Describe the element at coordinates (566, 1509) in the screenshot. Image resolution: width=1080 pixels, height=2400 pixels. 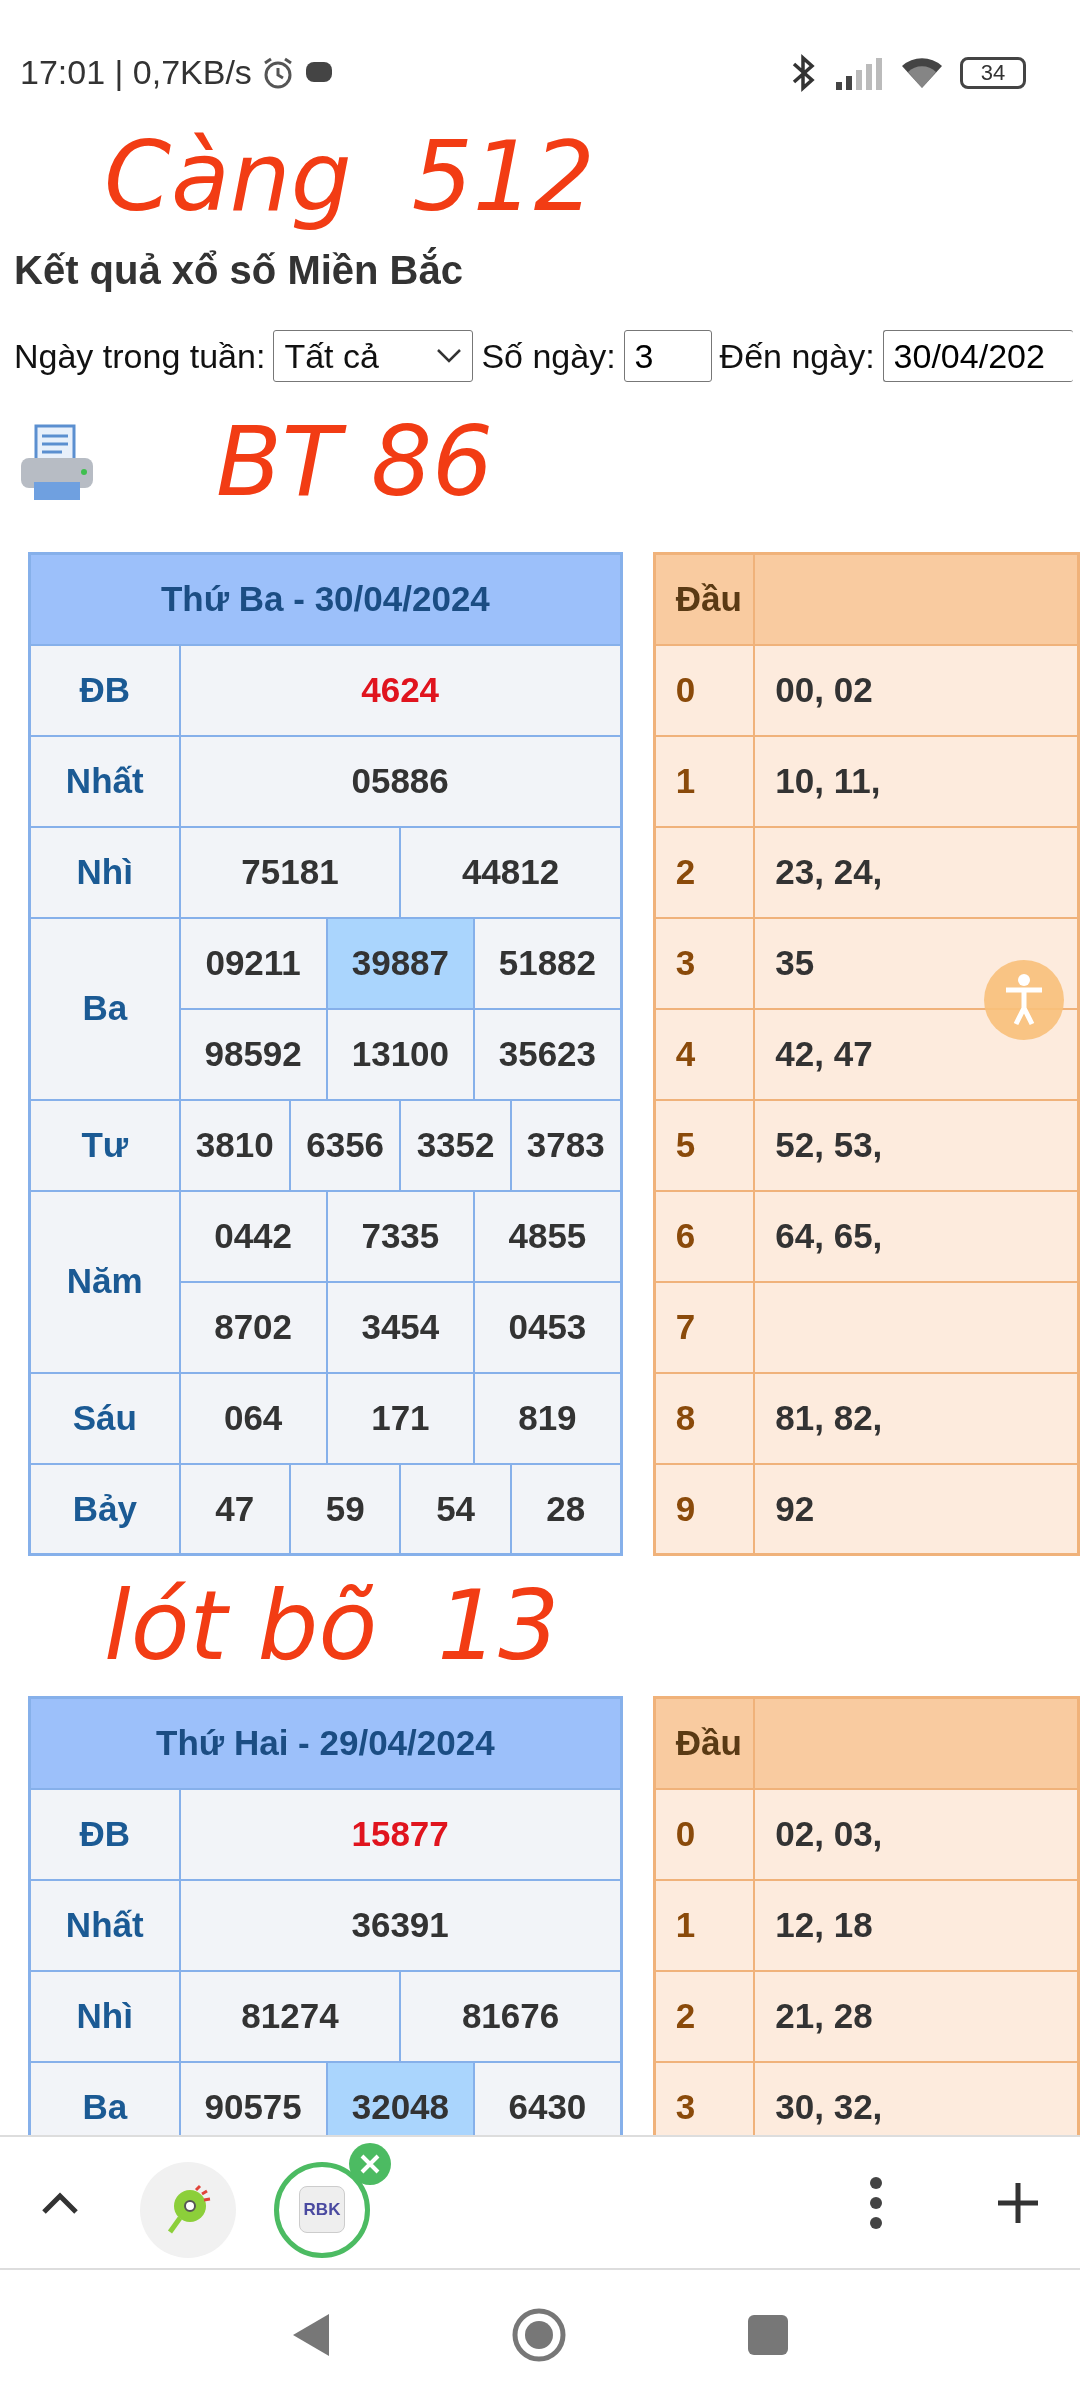
I see `prize-number: 28` at that location.